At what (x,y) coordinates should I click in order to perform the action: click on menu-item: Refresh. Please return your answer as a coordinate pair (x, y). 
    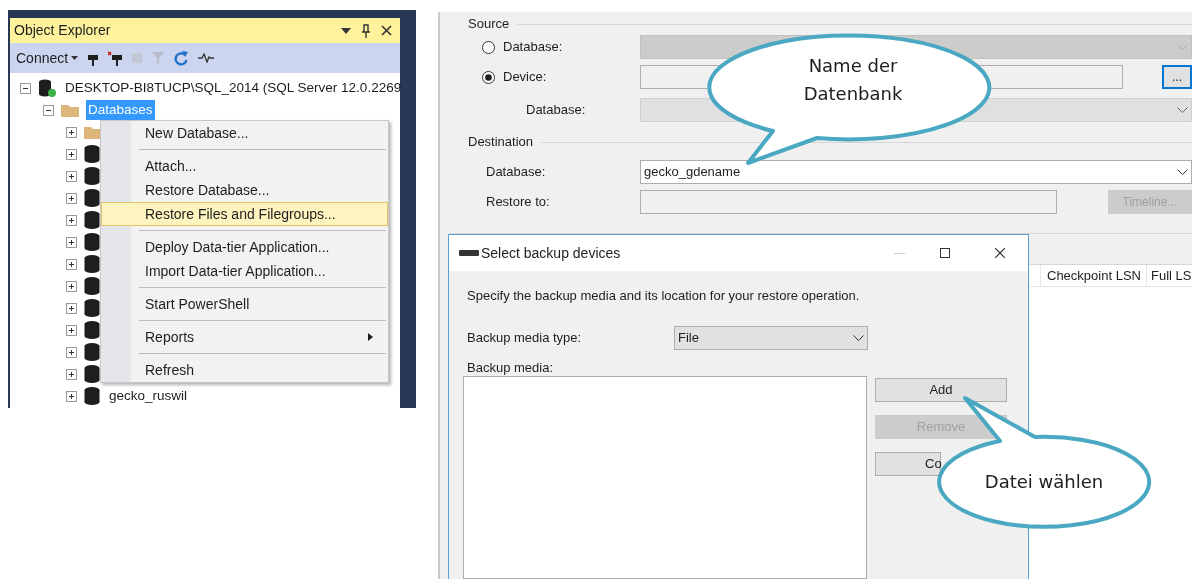
    Looking at the image, I should click on (244, 370).